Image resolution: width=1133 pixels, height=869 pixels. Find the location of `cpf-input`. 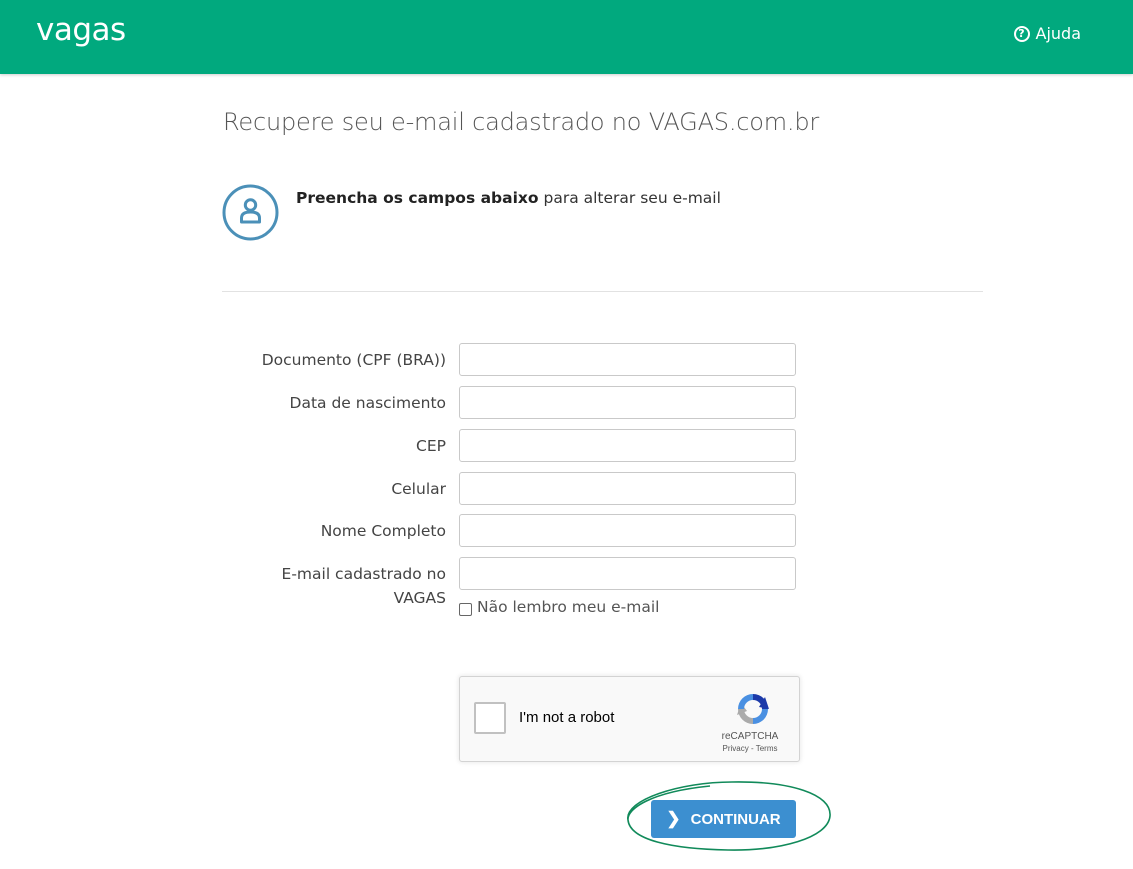

cpf-input is located at coordinates (627, 359).